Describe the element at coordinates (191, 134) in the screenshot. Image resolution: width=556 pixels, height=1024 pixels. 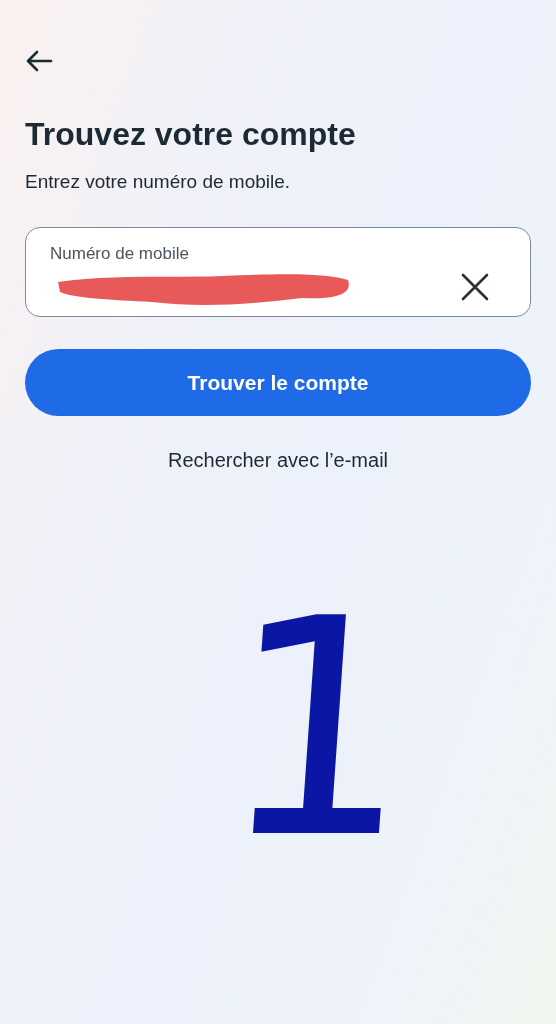
I see `page-title: Trouvez votre compte` at that location.